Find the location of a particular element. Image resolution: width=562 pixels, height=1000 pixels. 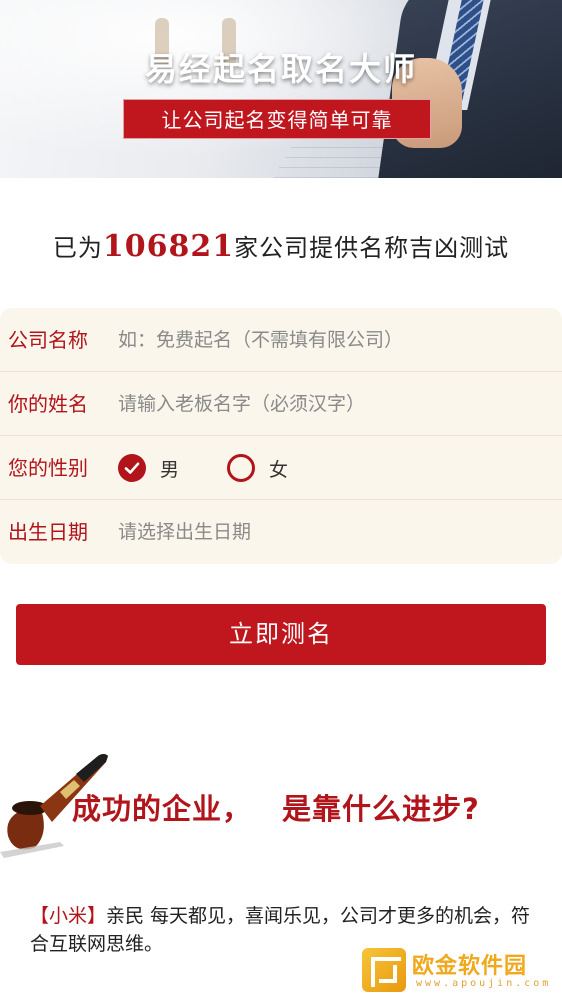

submit-button: 立即测名 is located at coordinates (281, 634).